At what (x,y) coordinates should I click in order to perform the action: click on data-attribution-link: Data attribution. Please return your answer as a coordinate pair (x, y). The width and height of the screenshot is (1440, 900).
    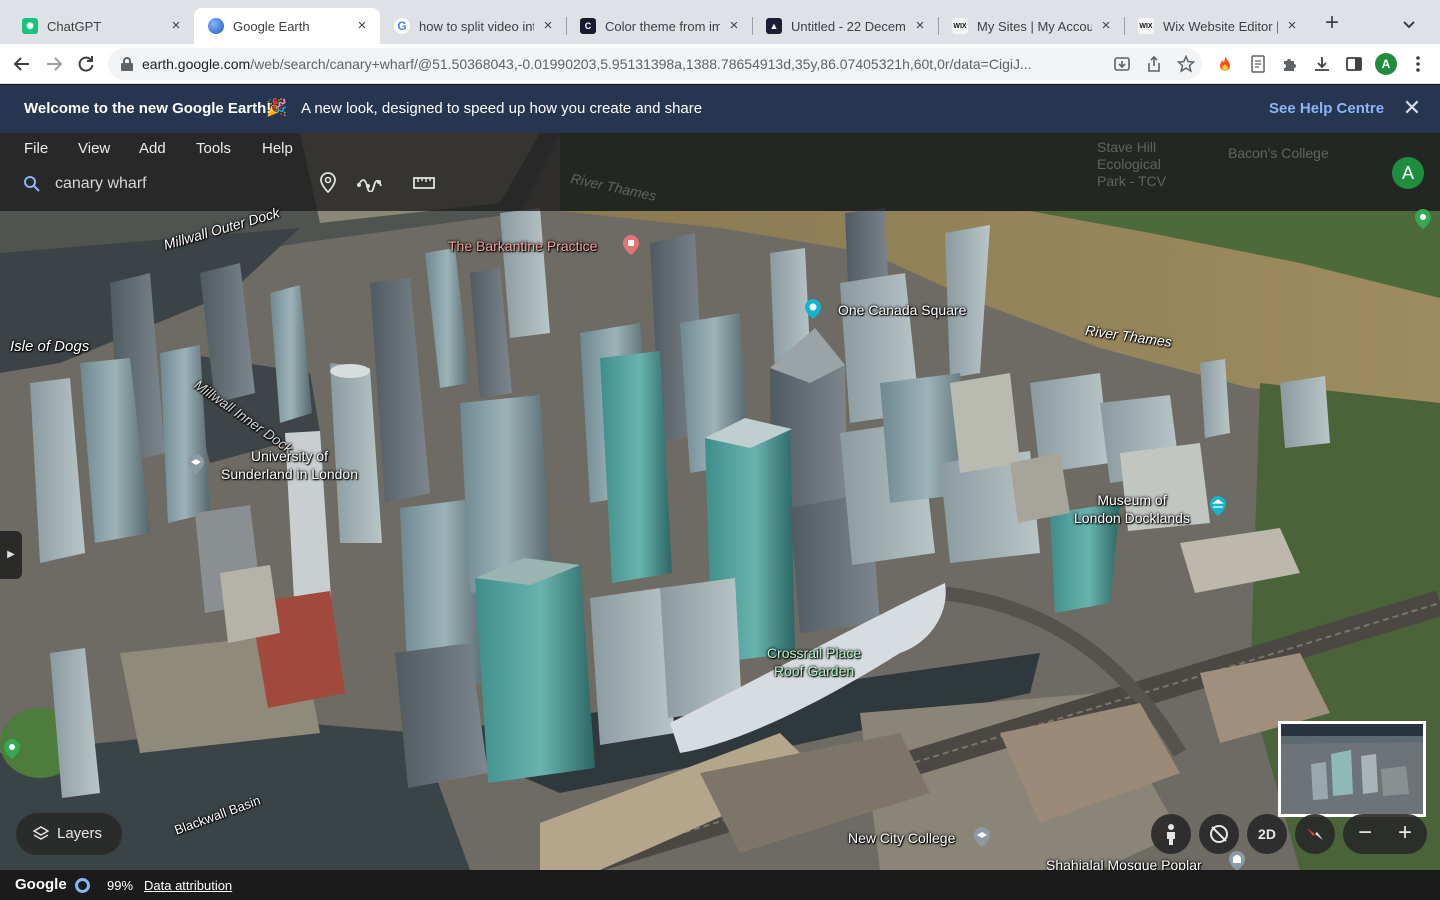
    Looking at the image, I should click on (188, 885).